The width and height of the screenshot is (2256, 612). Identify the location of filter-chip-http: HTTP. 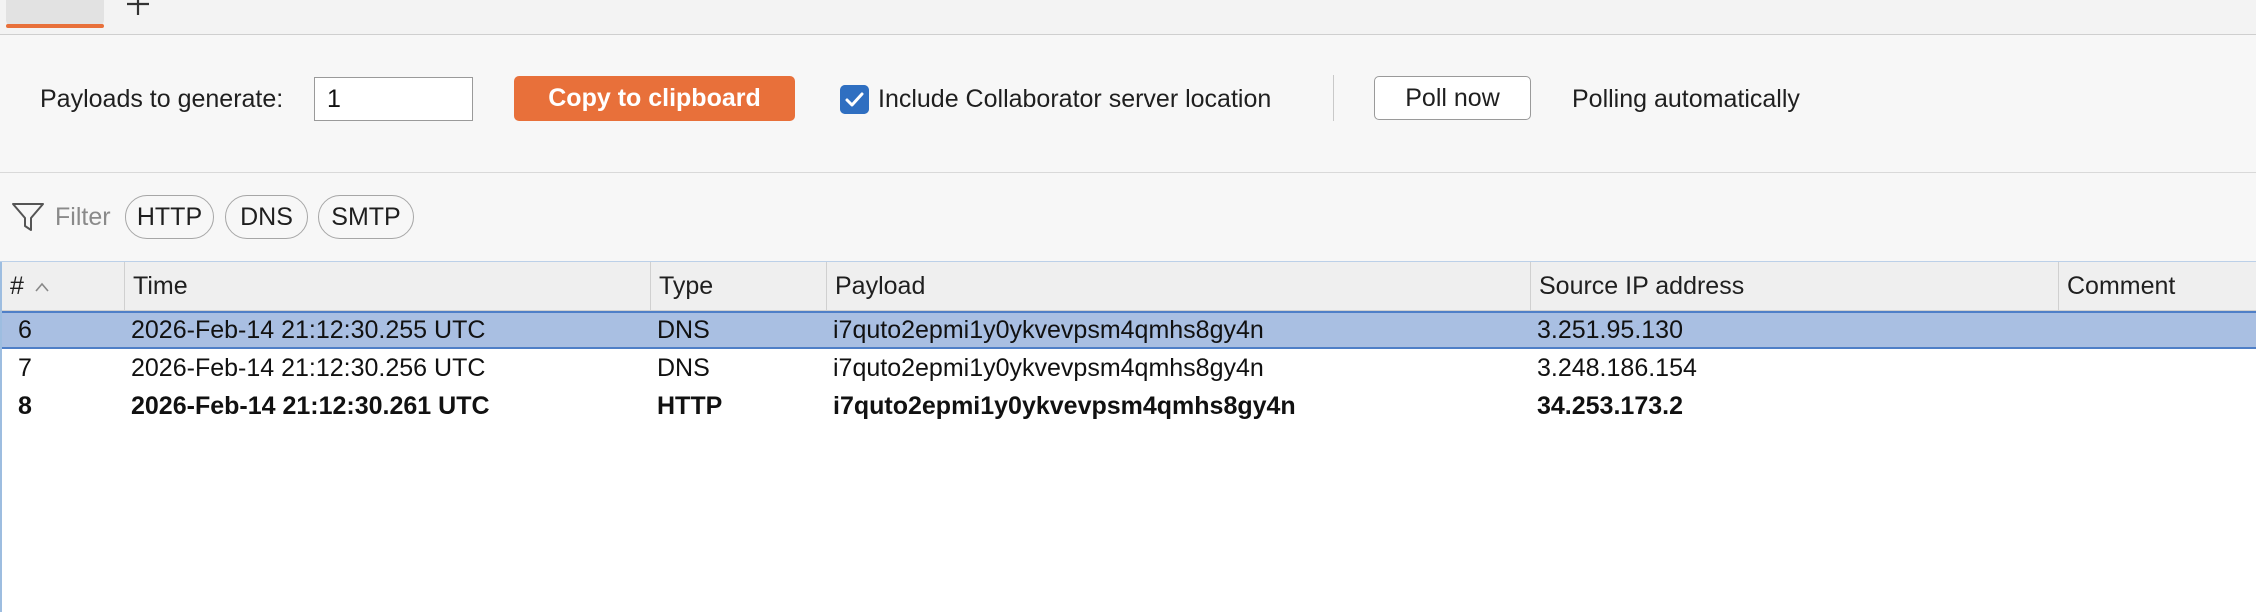
(169, 217).